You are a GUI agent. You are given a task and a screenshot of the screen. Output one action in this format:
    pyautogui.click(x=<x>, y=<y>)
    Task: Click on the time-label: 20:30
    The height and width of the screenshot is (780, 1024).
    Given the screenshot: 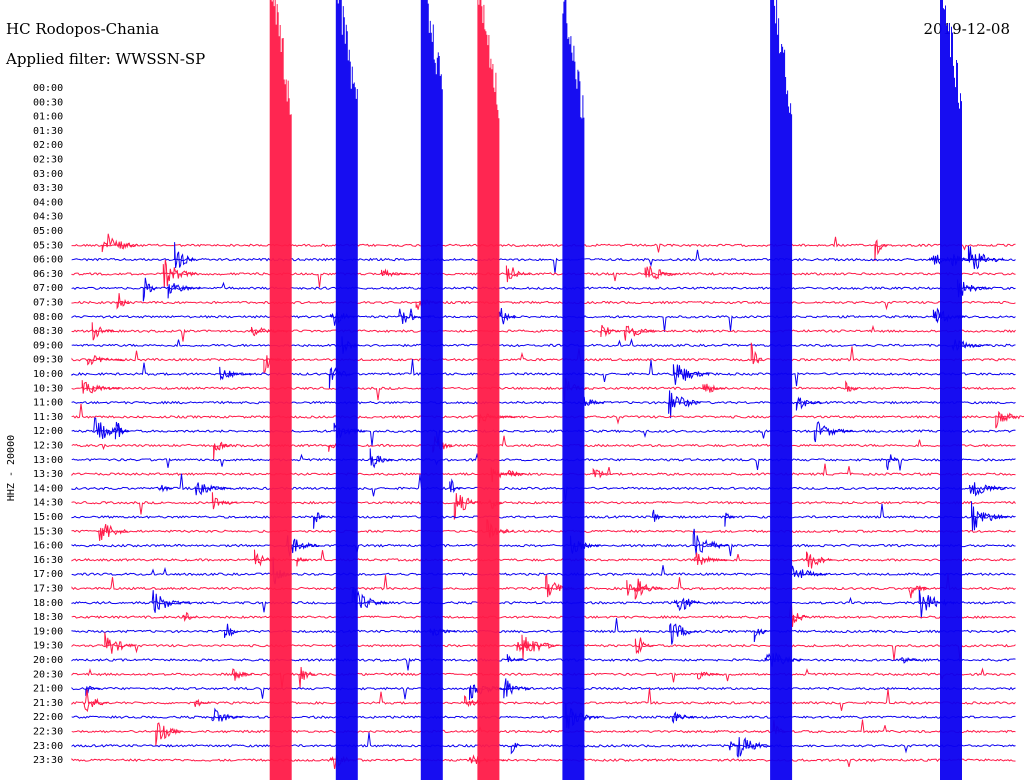 What is the action you would take?
    pyautogui.click(x=48, y=674)
    